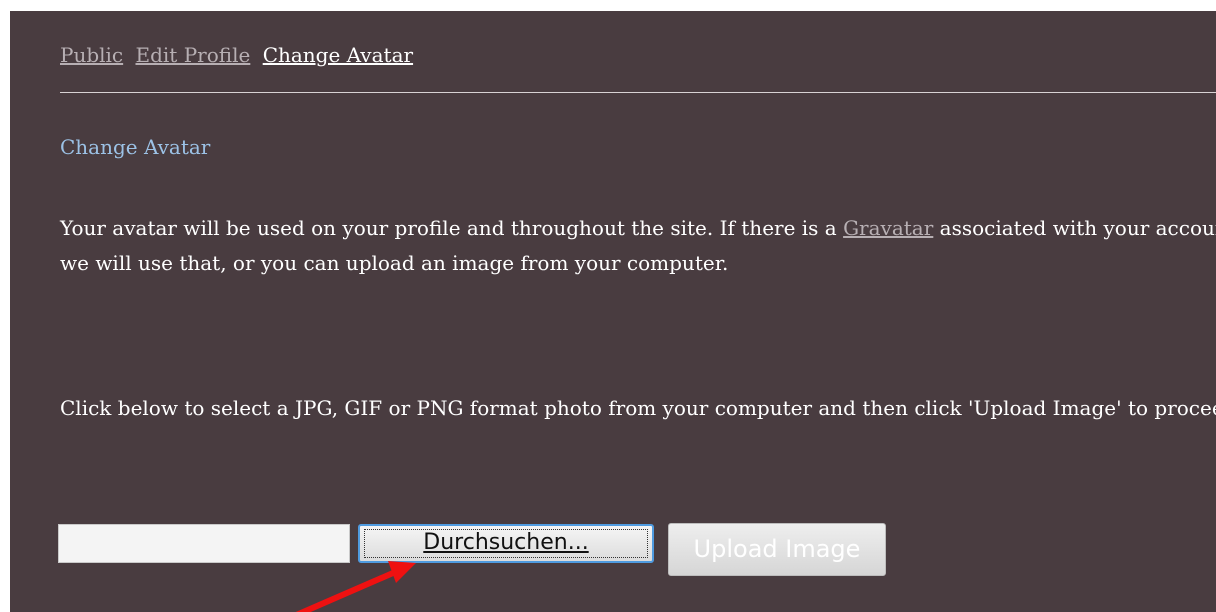  What do you see at coordinates (91, 55) in the screenshot?
I see `tab-public: Public` at bounding box center [91, 55].